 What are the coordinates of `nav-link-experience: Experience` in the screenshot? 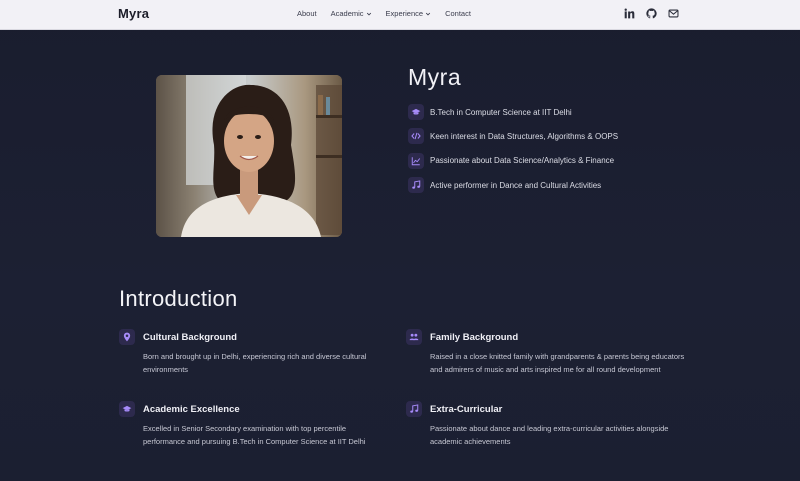 It's located at (409, 13).